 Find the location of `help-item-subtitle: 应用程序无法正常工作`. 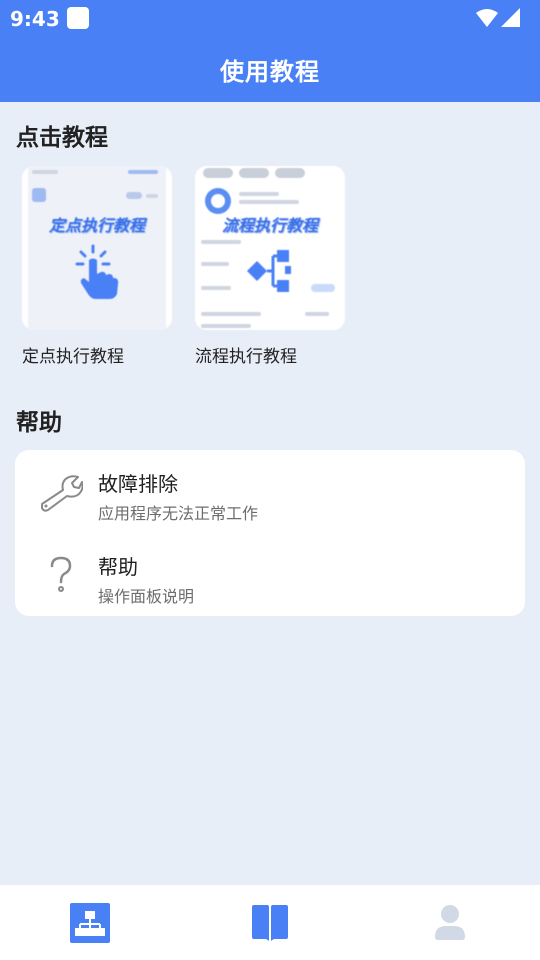

help-item-subtitle: 应用程序无法正常工作 is located at coordinates (178, 513).